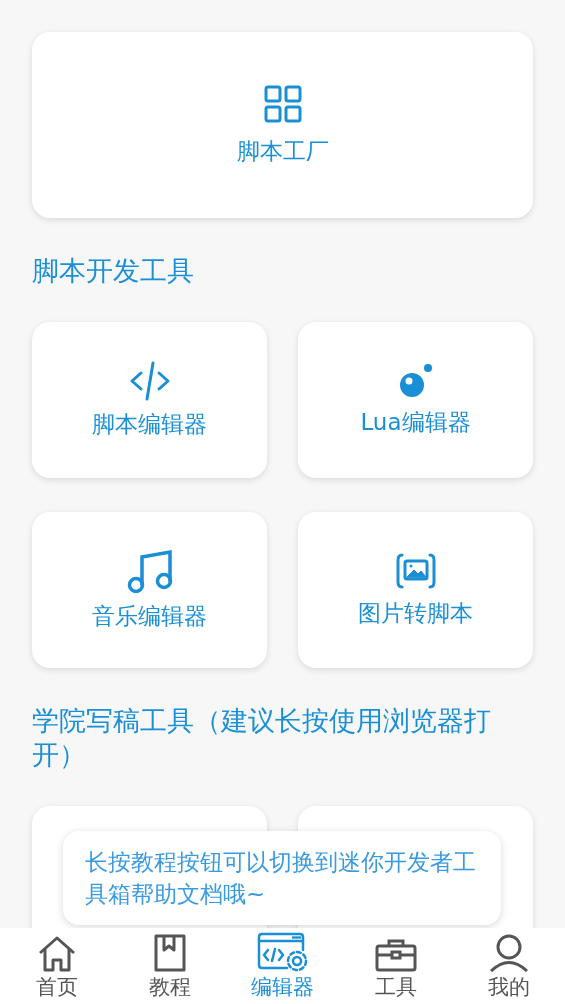  I want to click on card-label: 脚本编辑器, so click(149, 424).